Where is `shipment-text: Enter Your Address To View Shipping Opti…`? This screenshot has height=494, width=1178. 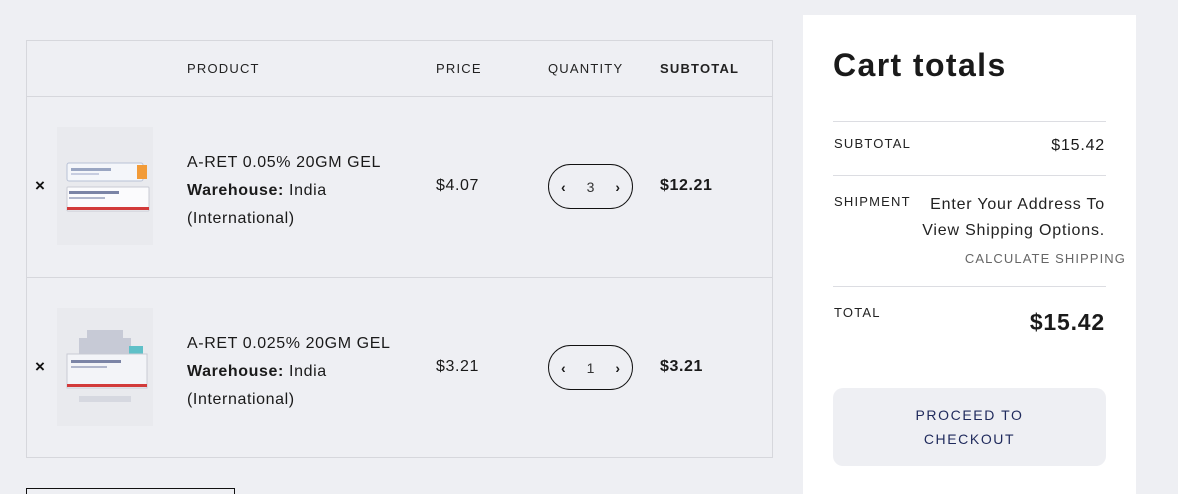 shipment-text: Enter Your Address To View Shipping Opti… is located at coordinates (1013, 217).